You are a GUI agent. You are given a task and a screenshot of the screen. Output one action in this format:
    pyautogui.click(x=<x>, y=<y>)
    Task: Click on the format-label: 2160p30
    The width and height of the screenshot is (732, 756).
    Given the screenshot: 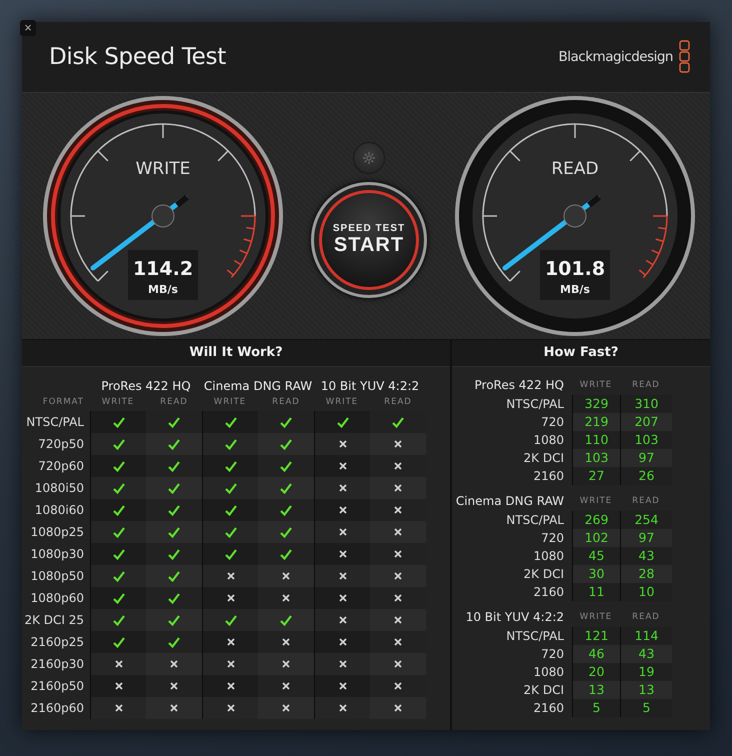 What is the action you would take?
    pyautogui.click(x=57, y=664)
    